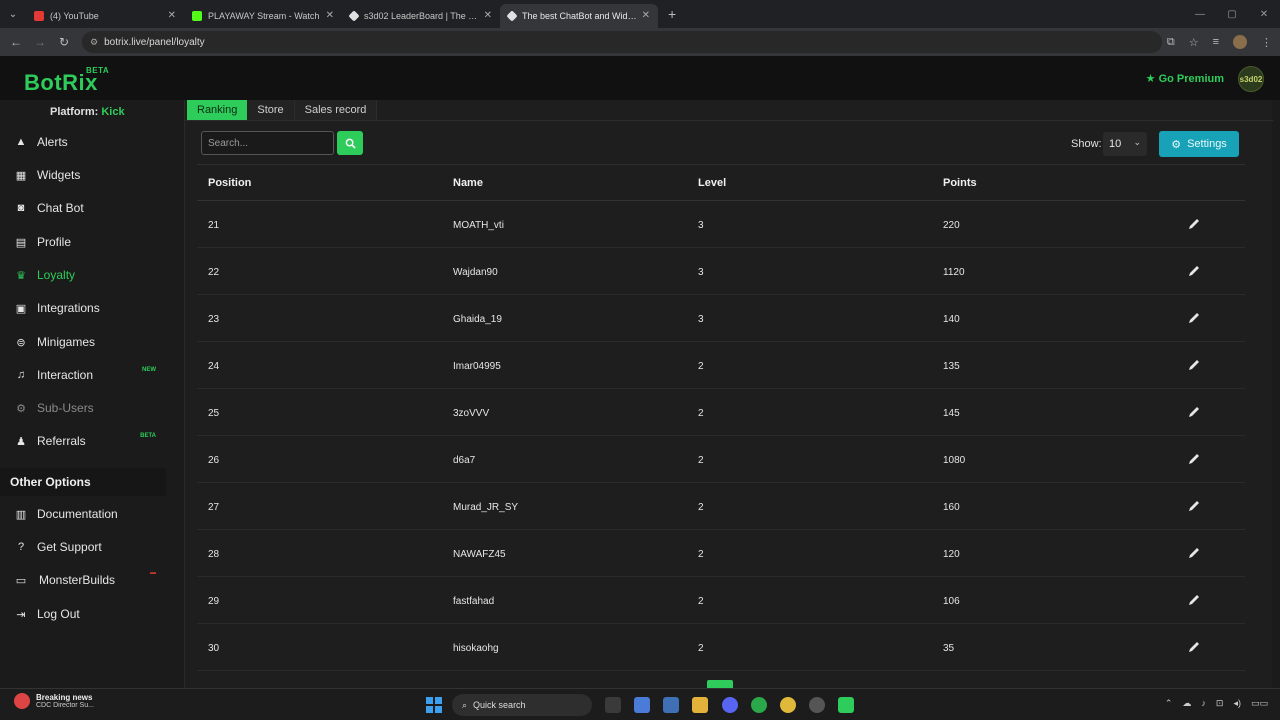  I want to click on news-icon, so click(22, 701).